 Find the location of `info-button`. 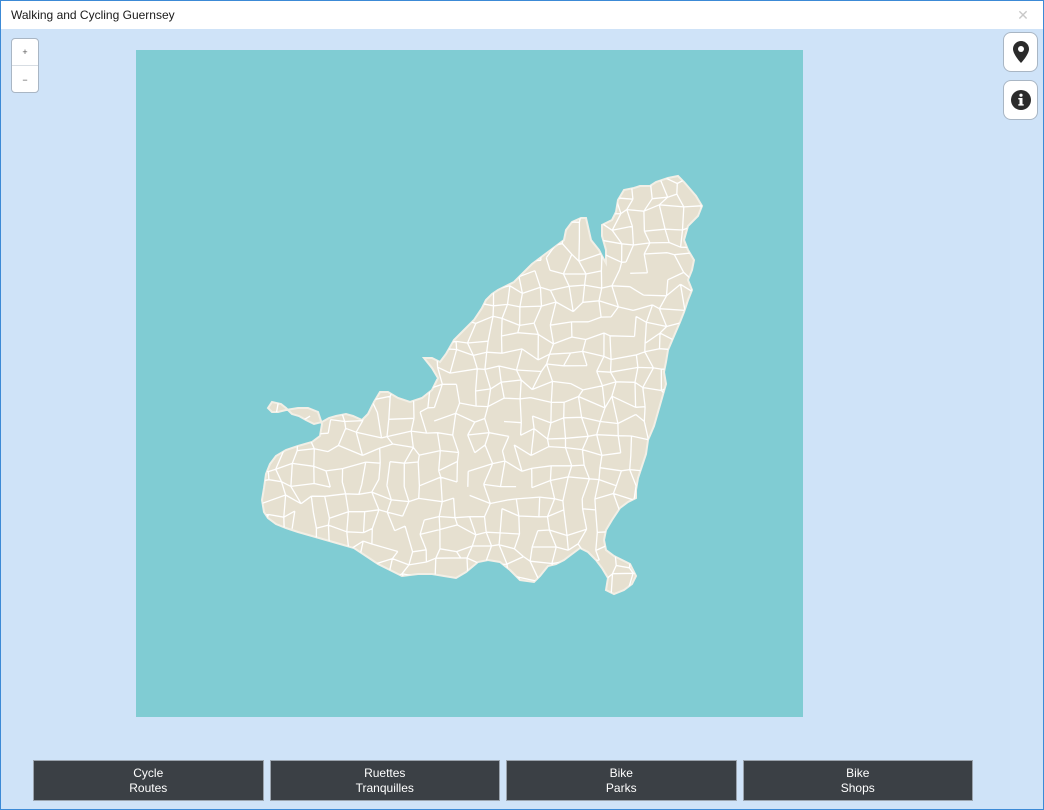

info-button is located at coordinates (1020, 100).